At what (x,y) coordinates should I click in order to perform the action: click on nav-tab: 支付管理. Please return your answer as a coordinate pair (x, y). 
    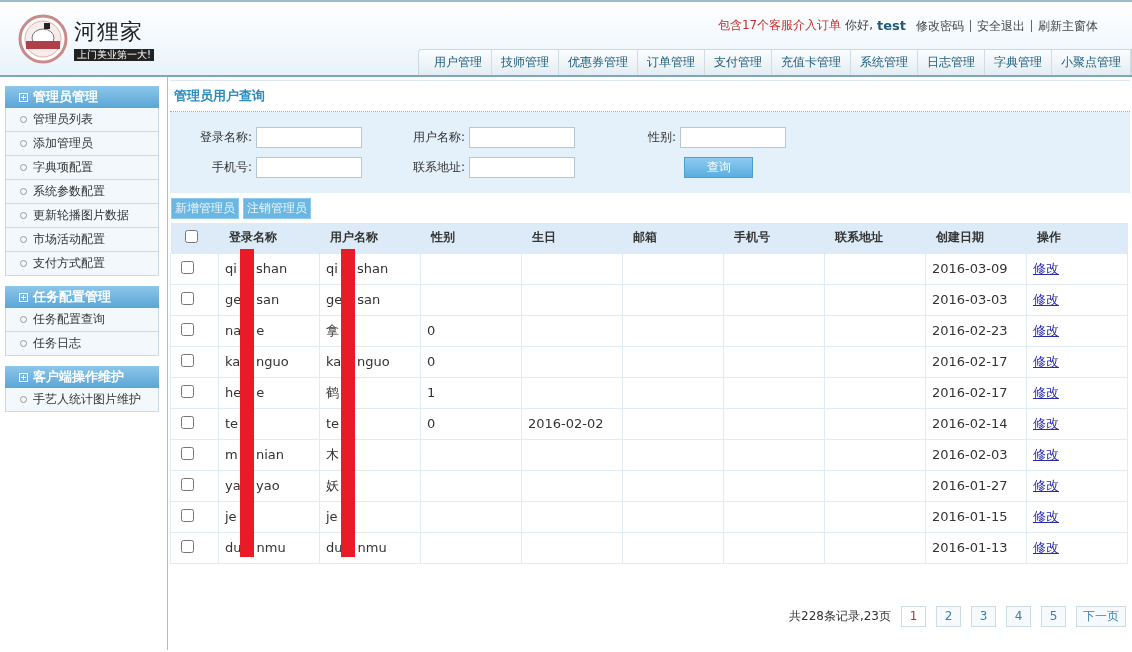
    Looking at the image, I should click on (738, 62).